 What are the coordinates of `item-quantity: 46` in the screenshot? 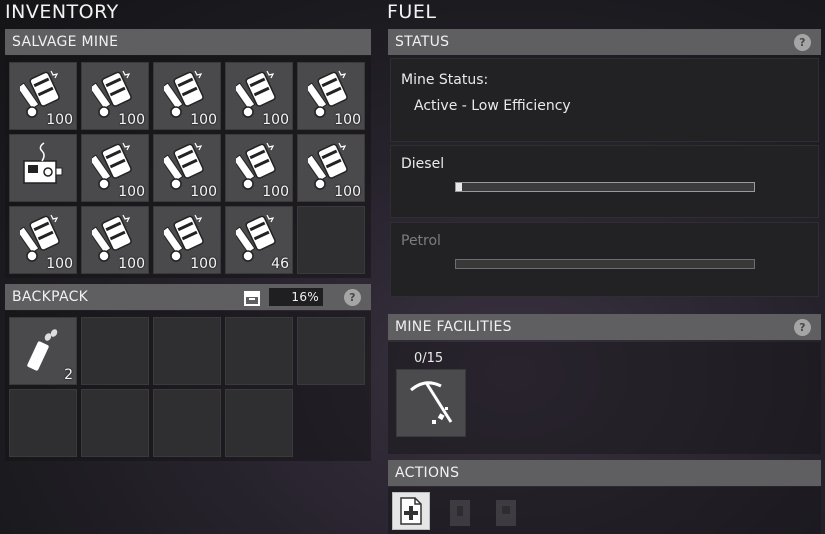 It's located at (280, 264).